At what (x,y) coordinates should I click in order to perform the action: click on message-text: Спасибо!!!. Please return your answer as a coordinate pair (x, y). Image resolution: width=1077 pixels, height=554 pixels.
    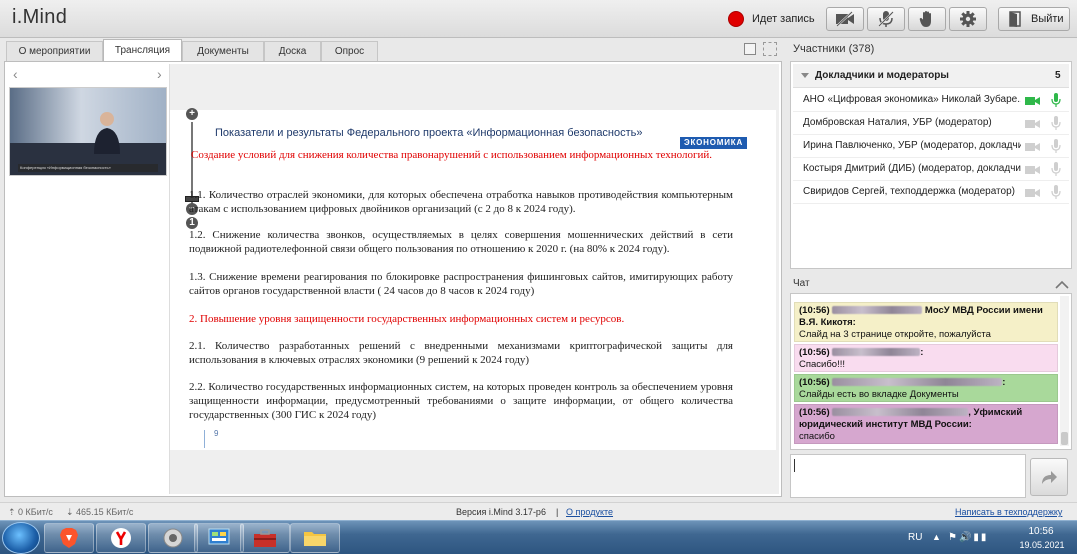
    Looking at the image, I should click on (822, 364).